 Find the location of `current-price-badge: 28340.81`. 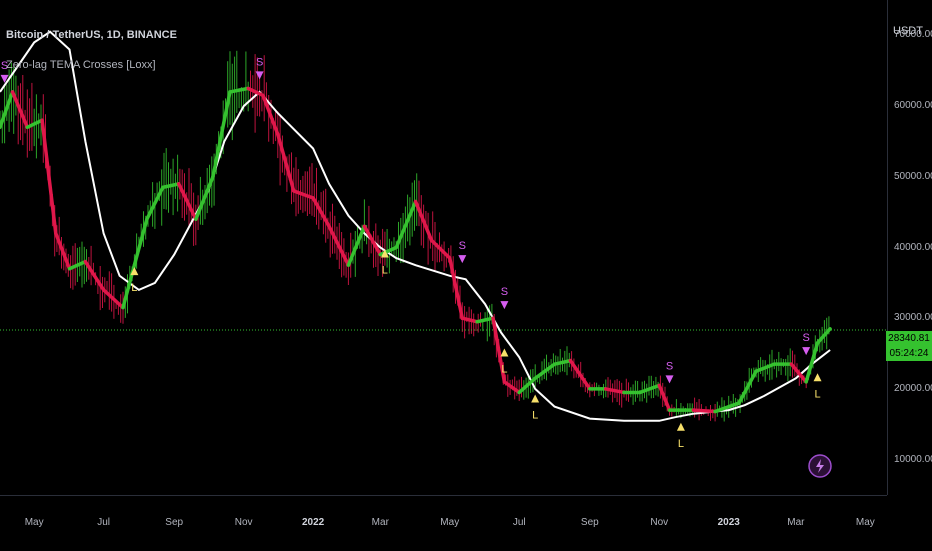

current-price-badge: 28340.81 is located at coordinates (909, 338).